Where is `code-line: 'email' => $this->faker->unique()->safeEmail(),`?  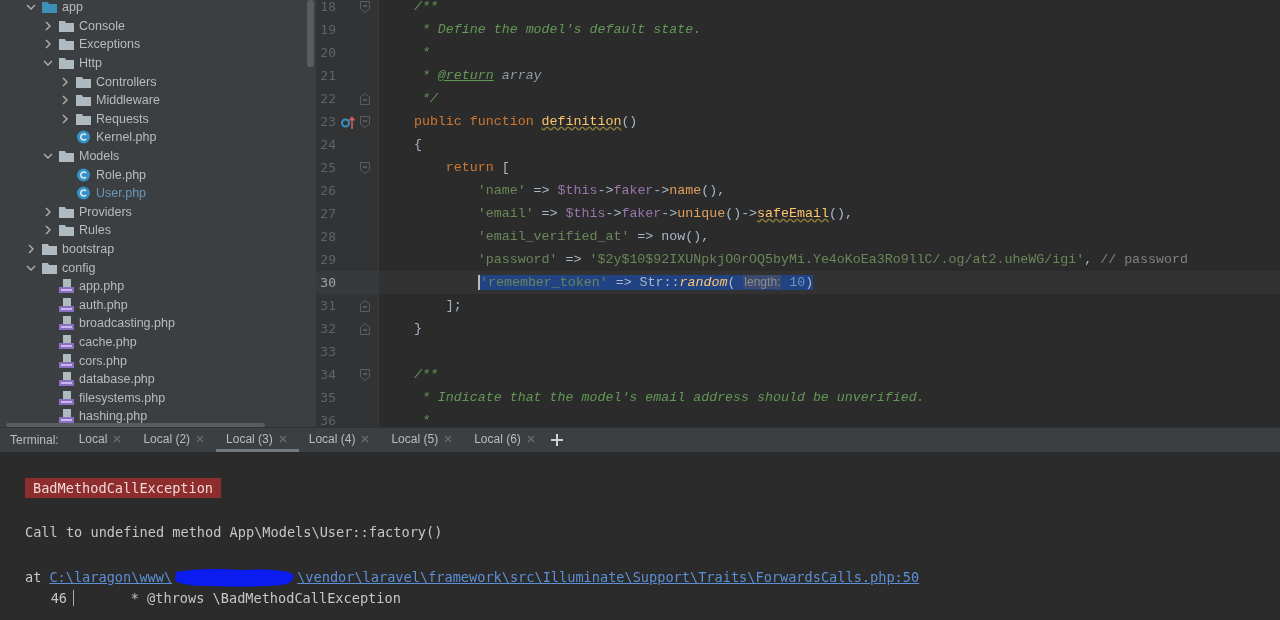 code-line: 'email' => $this->faker->unique()->safeEmail(), is located at coordinates (664, 213).